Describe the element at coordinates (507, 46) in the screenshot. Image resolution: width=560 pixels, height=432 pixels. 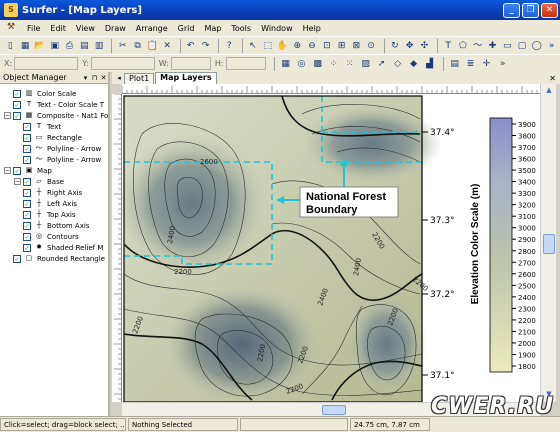
I see `rectangle-tool-icon: ▭` at that location.